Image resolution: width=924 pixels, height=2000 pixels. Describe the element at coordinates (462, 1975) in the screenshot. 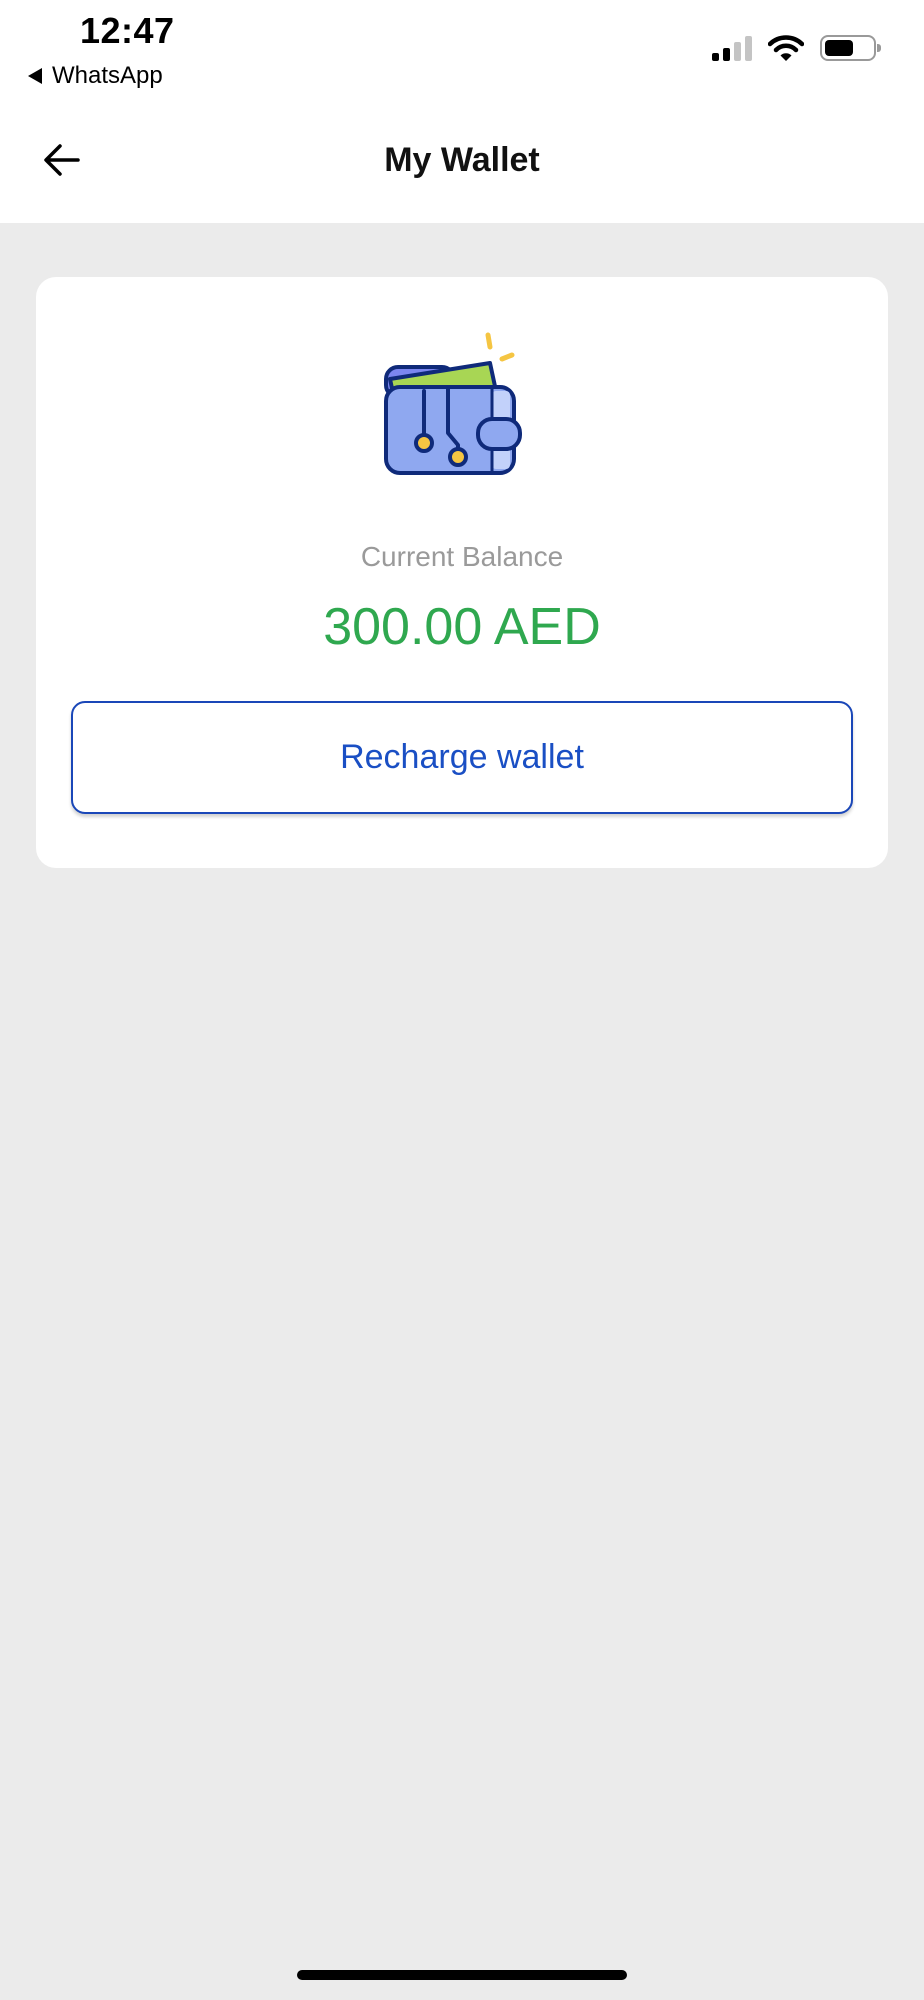

I see `home-indicator` at that location.